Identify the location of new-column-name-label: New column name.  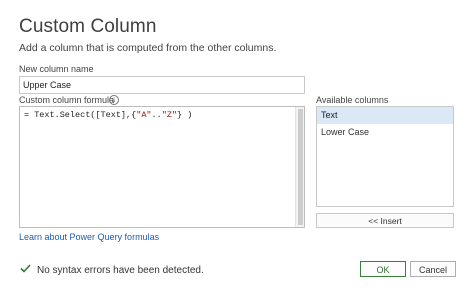
(56, 69).